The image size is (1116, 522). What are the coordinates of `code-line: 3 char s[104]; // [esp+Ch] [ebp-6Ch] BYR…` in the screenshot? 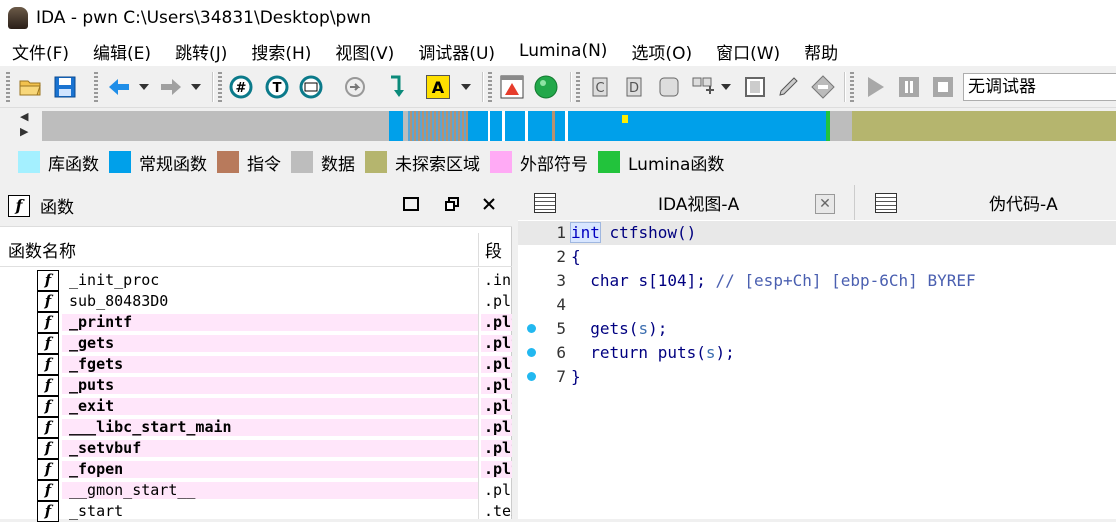 It's located at (817, 281).